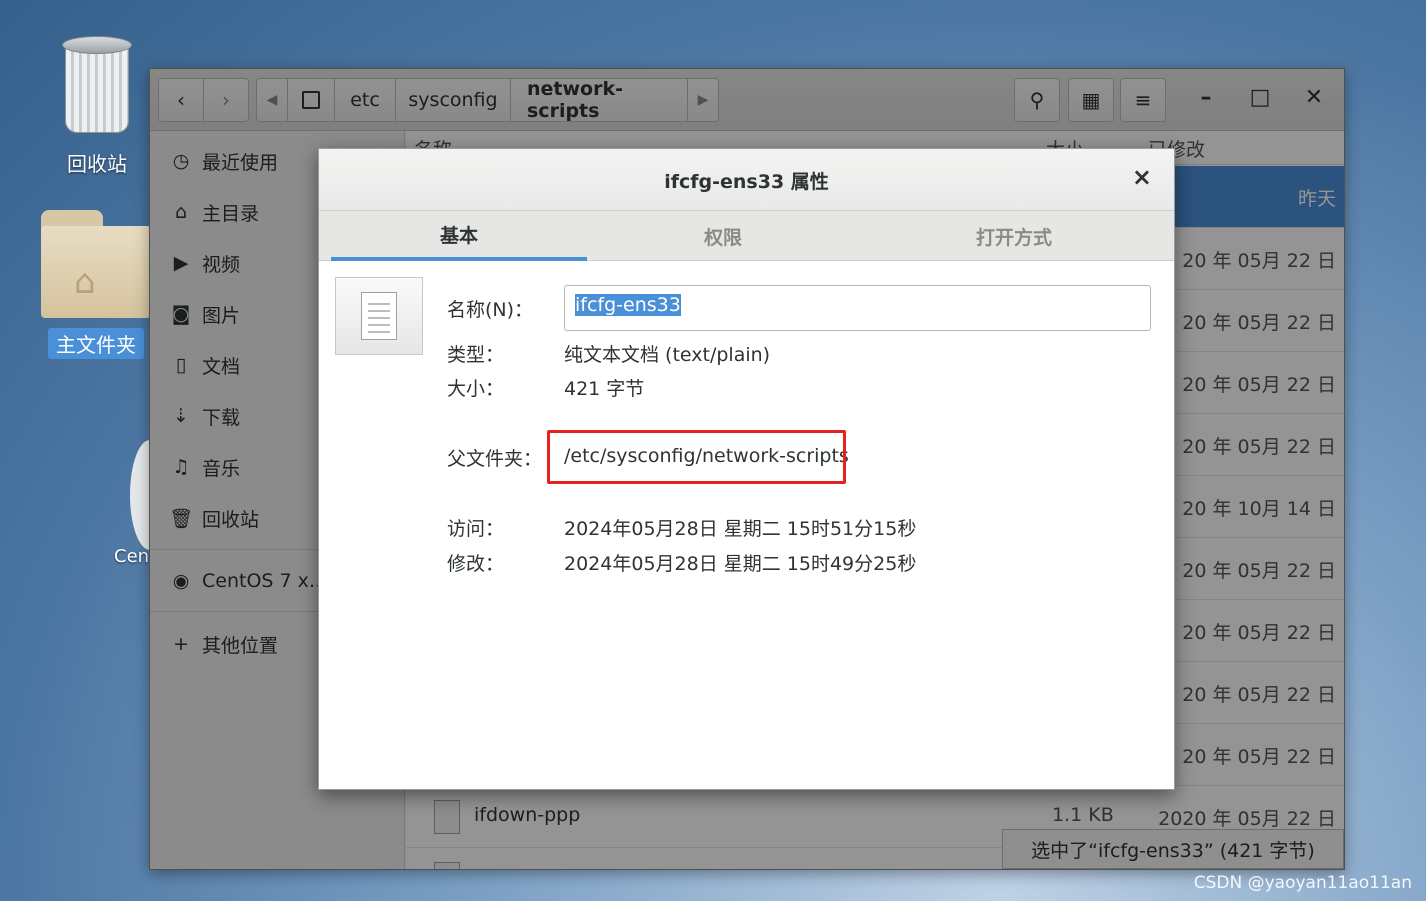 The image size is (1426, 901). What do you see at coordinates (723, 236) in the screenshot?
I see `tab-permissions: 权限` at bounding box center [723, 236].